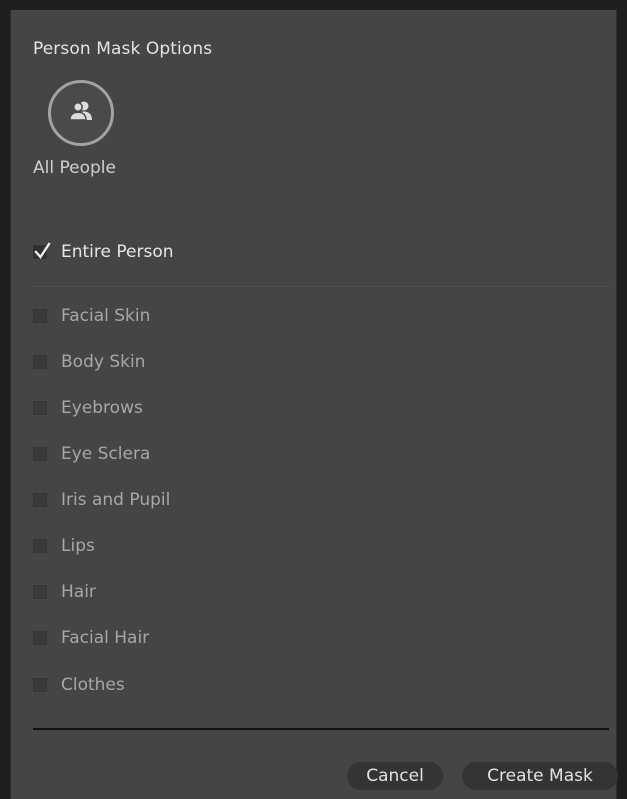 This screenshot has height=799, width=627. I want to click on eyebrows-checkbox, so click(40, 408).